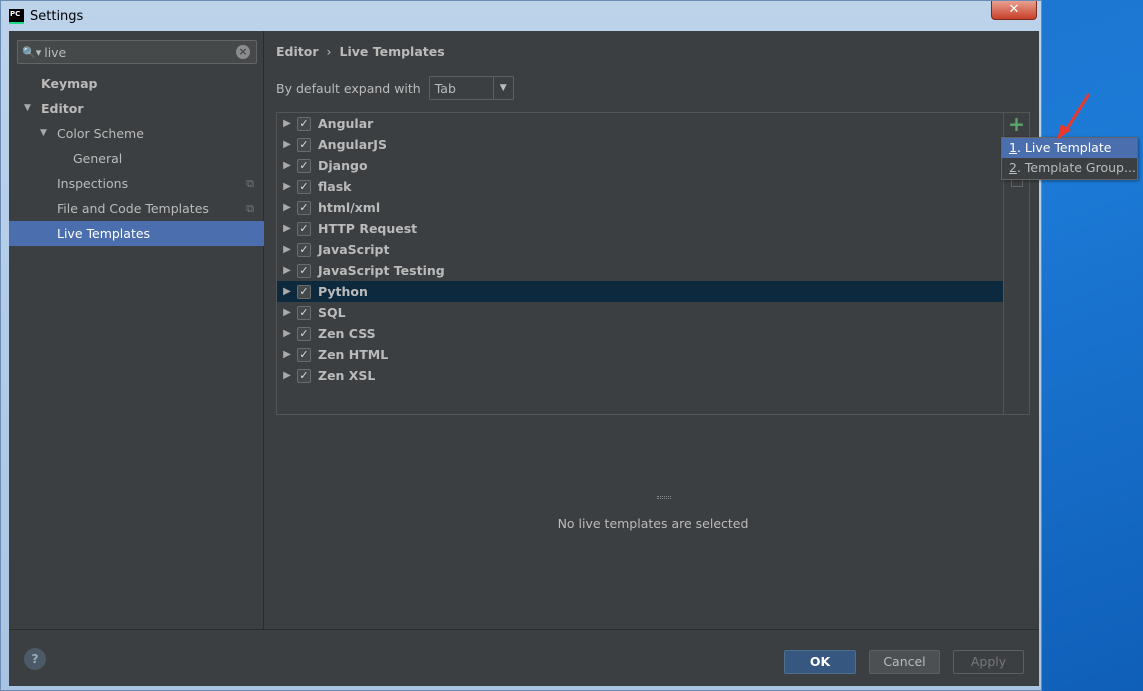 The image size is (1143, 691). I want to click on sidebar-item: ▼ Color Scheme, so click(136, 133).